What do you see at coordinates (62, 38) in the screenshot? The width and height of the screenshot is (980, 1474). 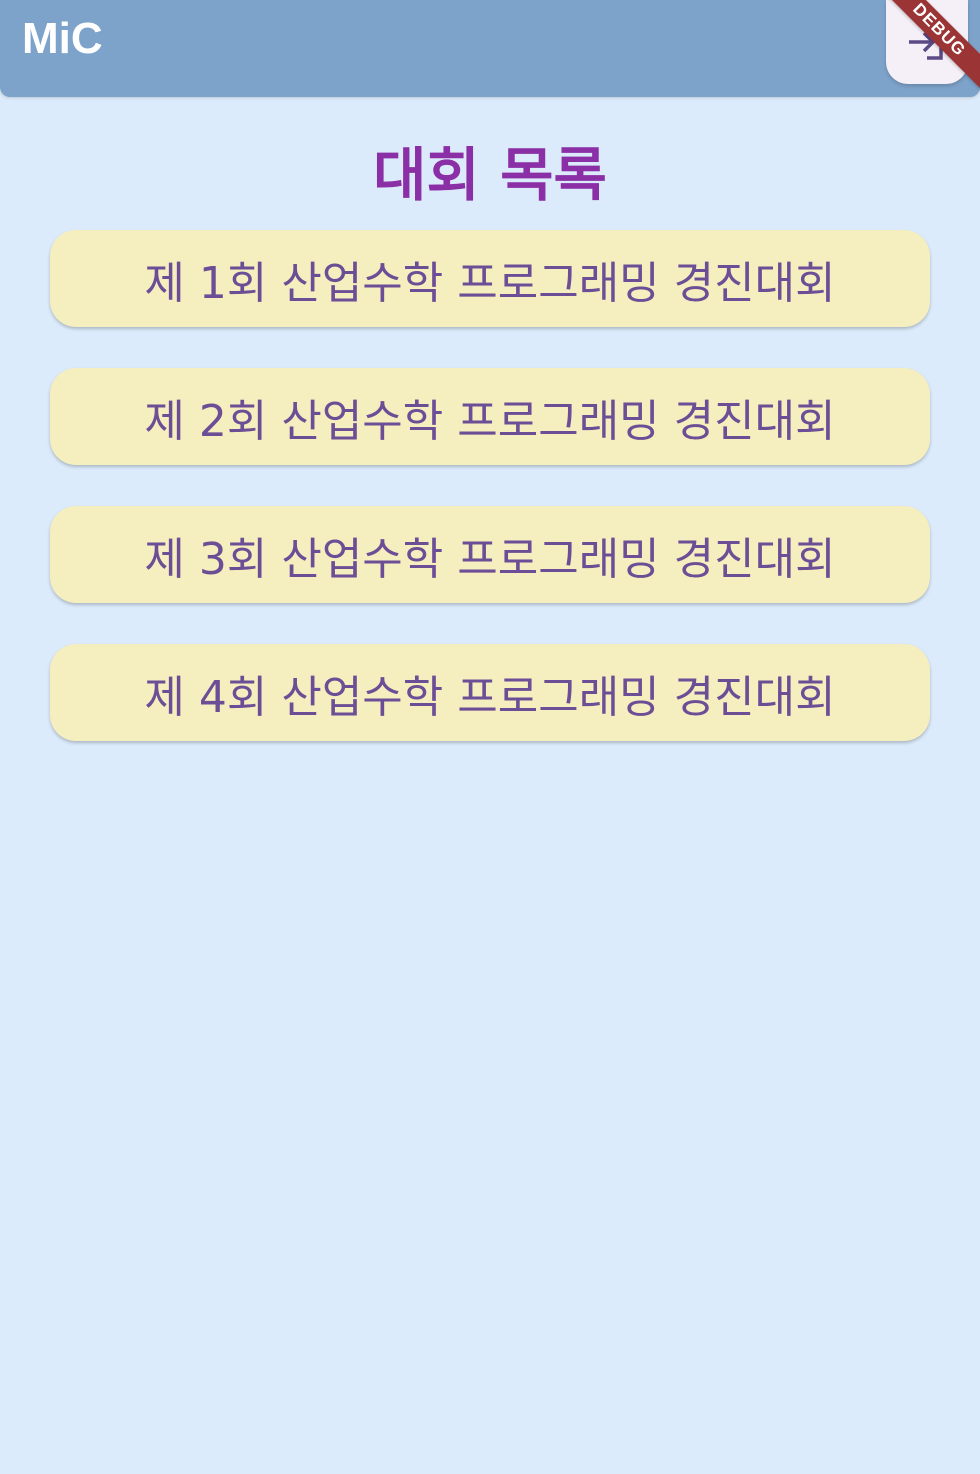 I see `app-title: MiC` at bounding box center [62, 38].